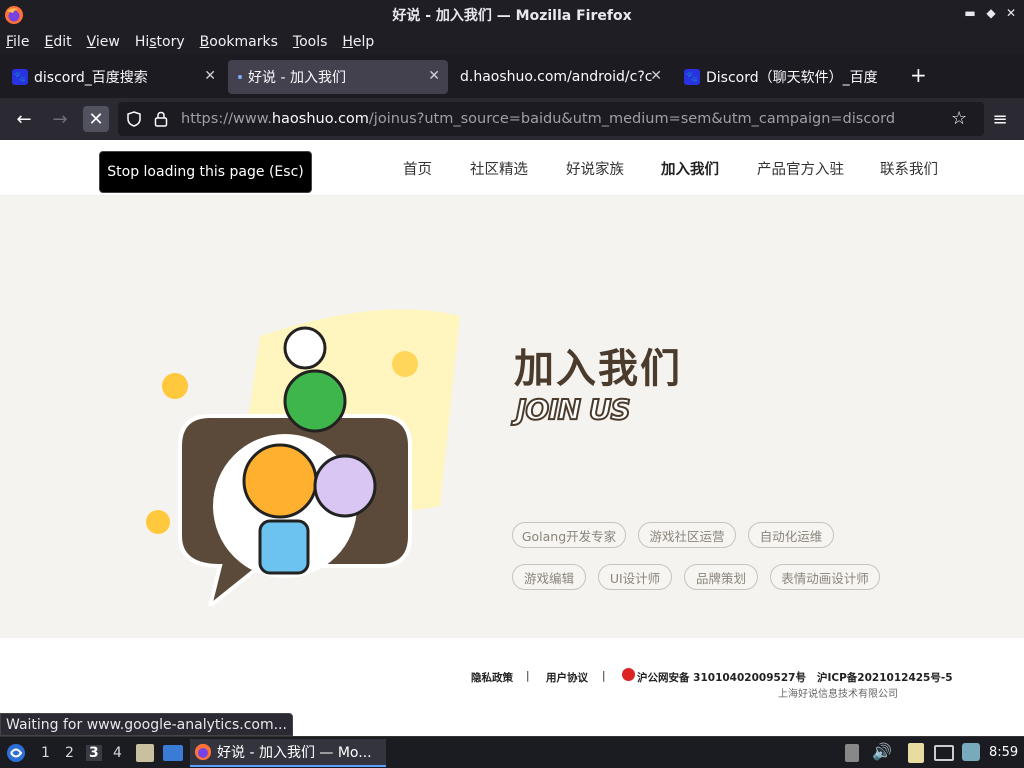 Image resolution: width=1024 pixels, height=768 pixels. Describe the element at coordinates (103, 42) in the screenshot. I see `menu-view: View` at that location.